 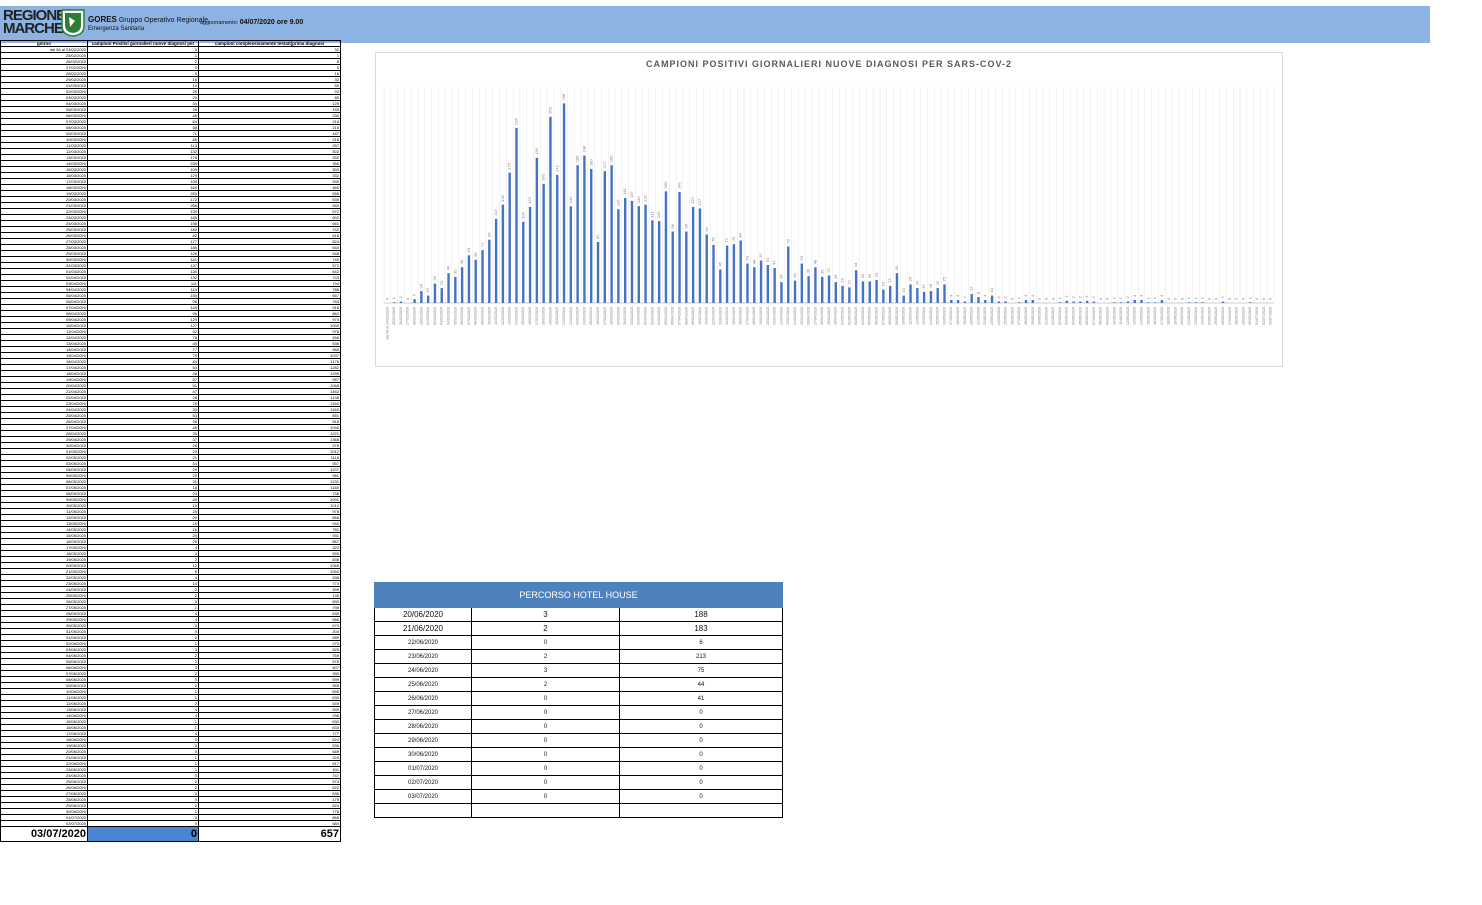 What do you see at coordinates (1060, 316) in the screenshot?
I see `x-tick-label: 02/06/2020` at bounding box center [1060, 316].